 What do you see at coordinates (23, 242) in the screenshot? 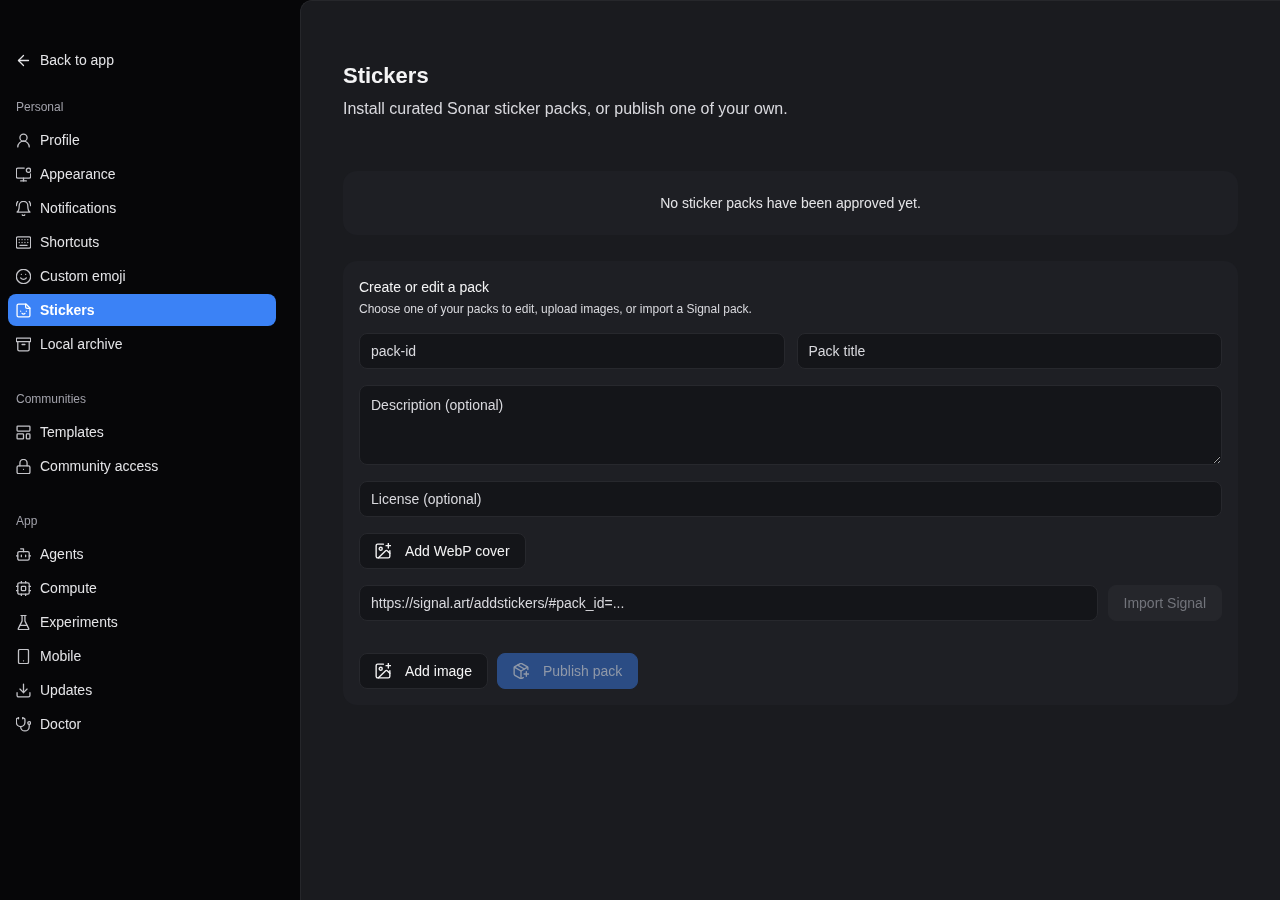
I see `keyboard-icon` at bounding box center [23, 242].